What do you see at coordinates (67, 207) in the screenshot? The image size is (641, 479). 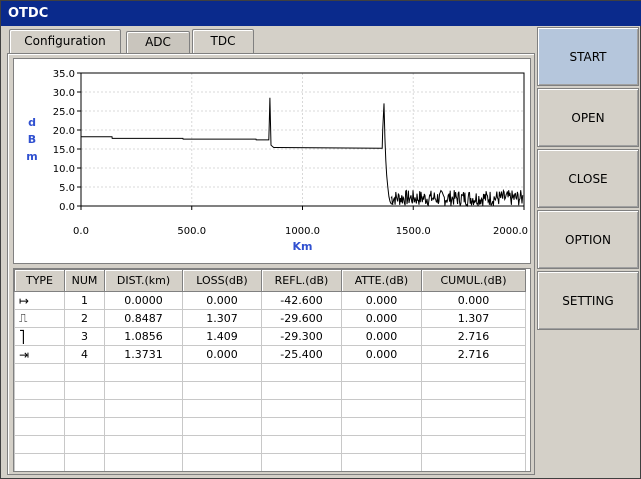 I see `y-tick-label: 0.0` at bounding box center [67, 207].